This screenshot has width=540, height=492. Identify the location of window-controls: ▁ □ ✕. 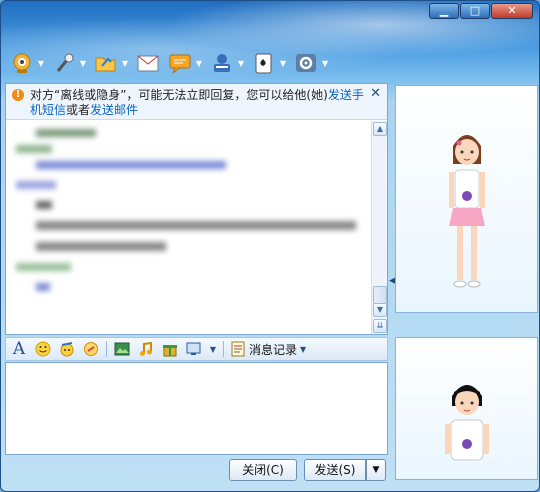
(481, 11).